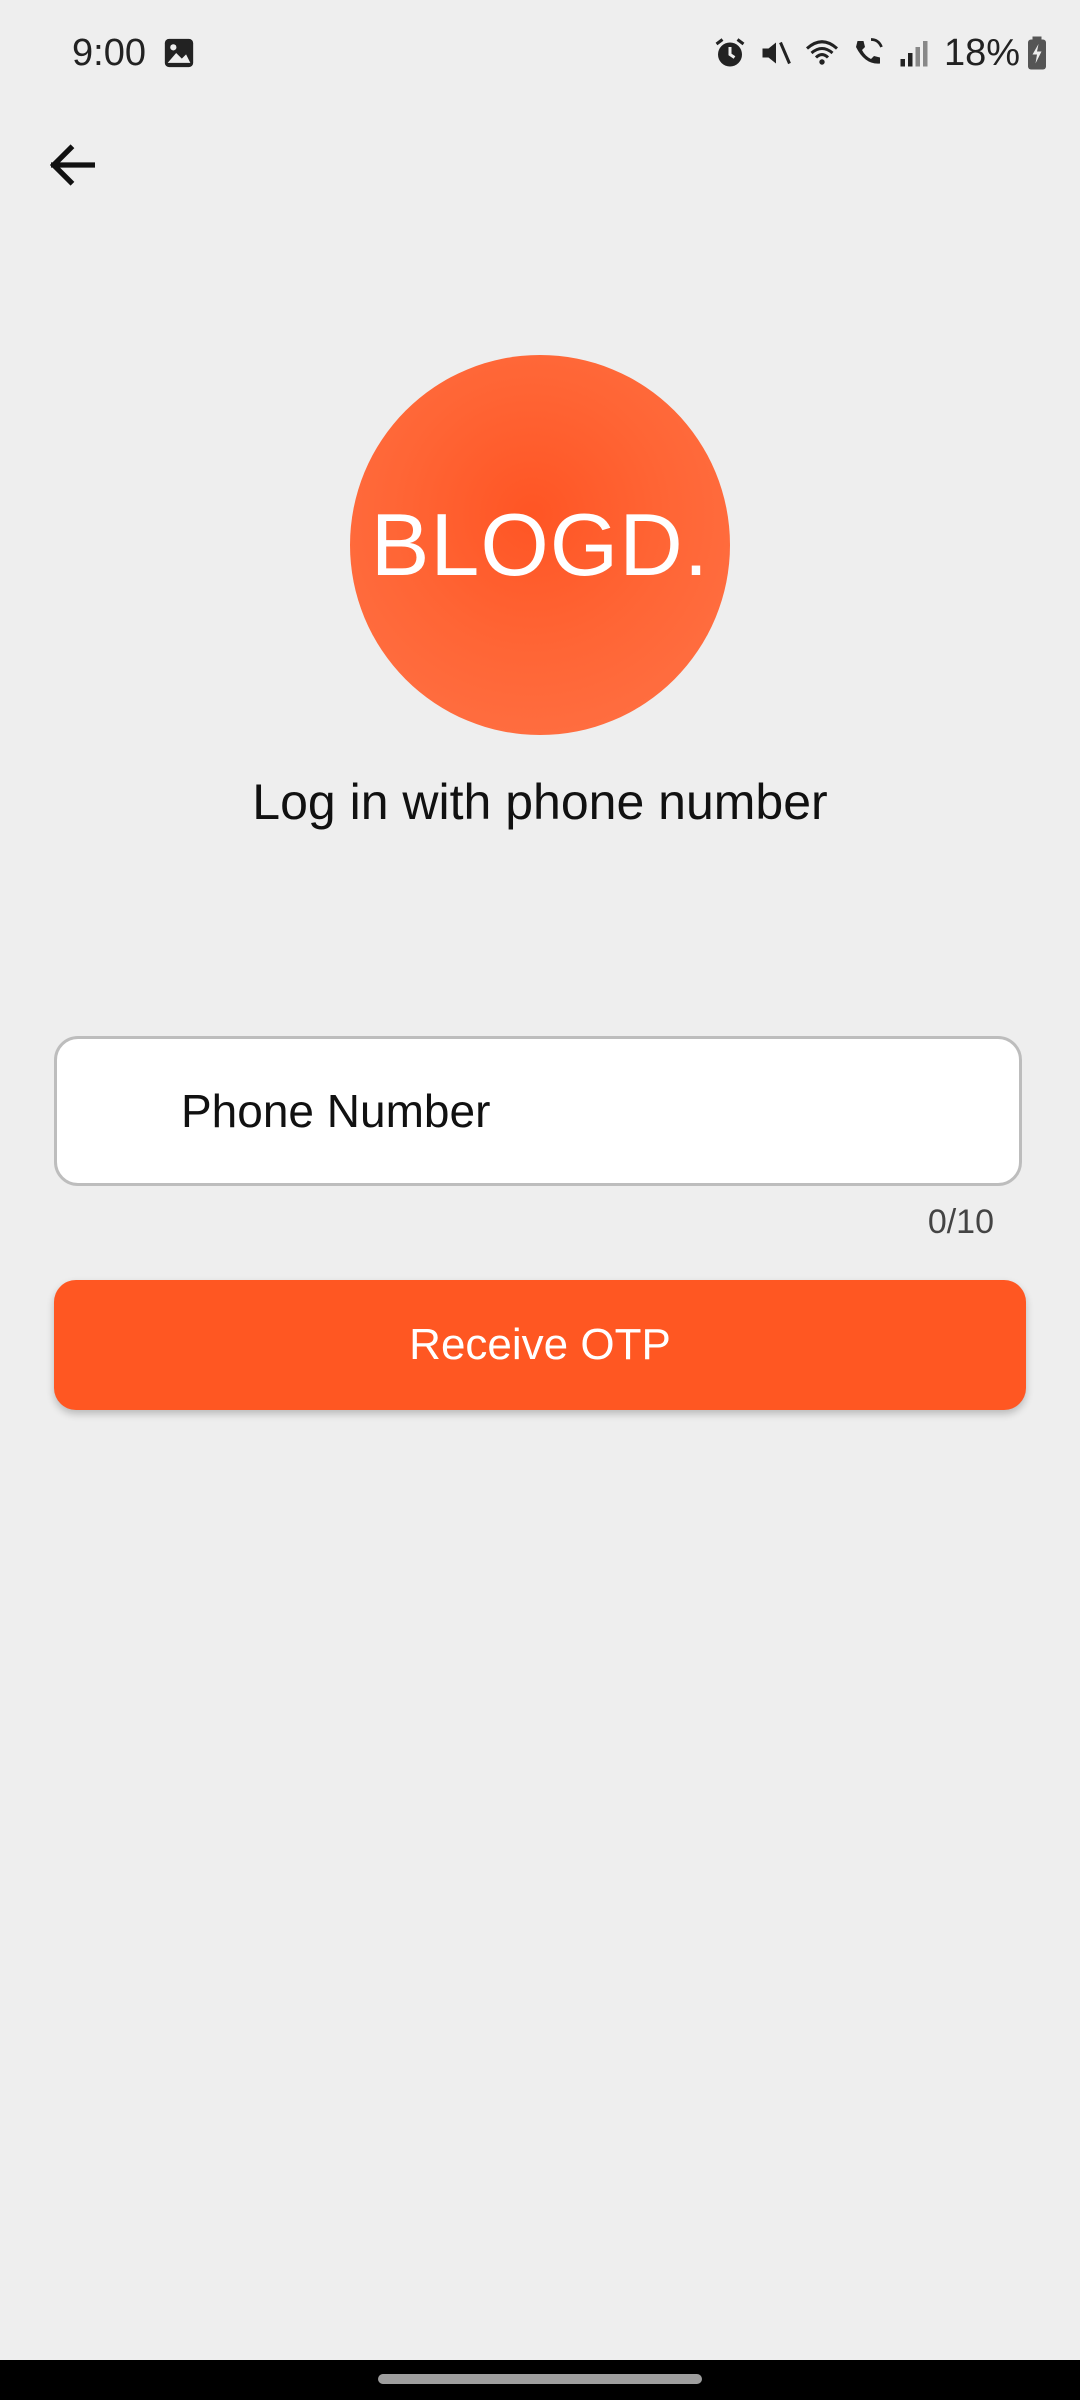 The image size is (1080, 2400). What do you see at coordinates (540, 1345) in the screenshot?
I see `receive-otp-button: Receive OTP` at bounding box center [540, 1345].